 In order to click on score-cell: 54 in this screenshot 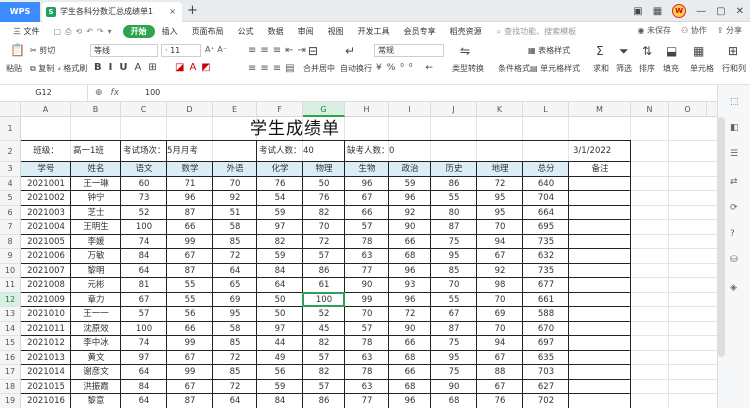, I will do `click(280, 198)`.